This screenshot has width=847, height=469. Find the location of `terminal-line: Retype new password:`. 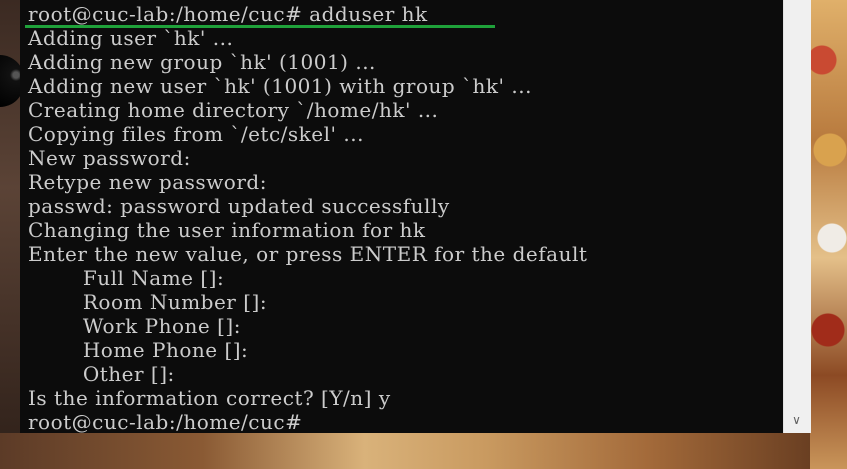

terminal-line: Retype new password: is located at coordinates (147, 182).